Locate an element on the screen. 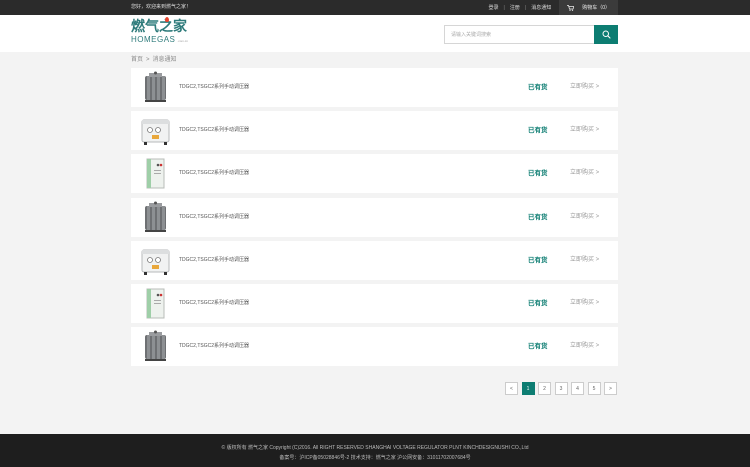 The image size is (750, 467). search-bar is located at coordinates (531, 34).